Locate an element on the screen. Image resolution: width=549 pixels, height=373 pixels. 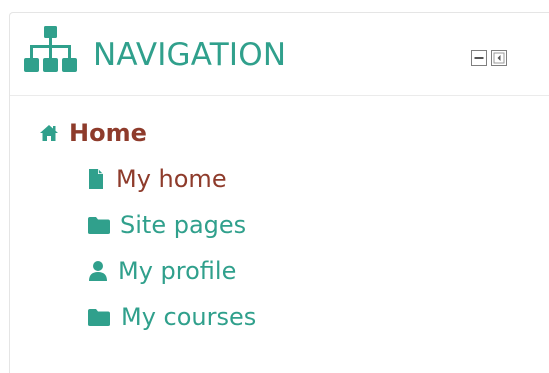
nav-item-label: Home is located at coordinates (108, 133).